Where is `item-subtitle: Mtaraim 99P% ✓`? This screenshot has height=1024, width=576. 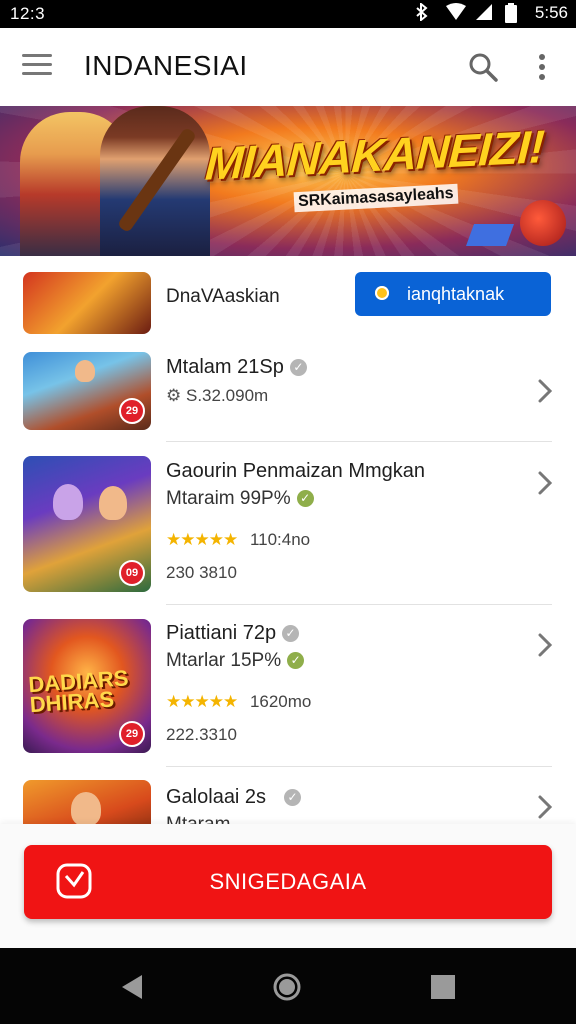
item-subtitle: Mtaraim 99P% ✓ is located at coordinates (240, 499).